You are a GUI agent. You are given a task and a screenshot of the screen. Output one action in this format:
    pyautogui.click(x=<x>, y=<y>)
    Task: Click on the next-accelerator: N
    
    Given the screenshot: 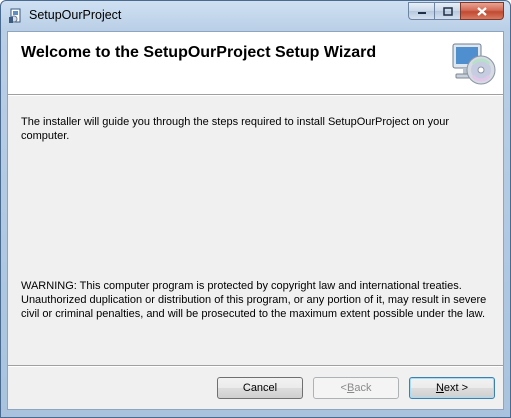 What is the action you would take?
    pyautogui.click(x=439, y=388)
    